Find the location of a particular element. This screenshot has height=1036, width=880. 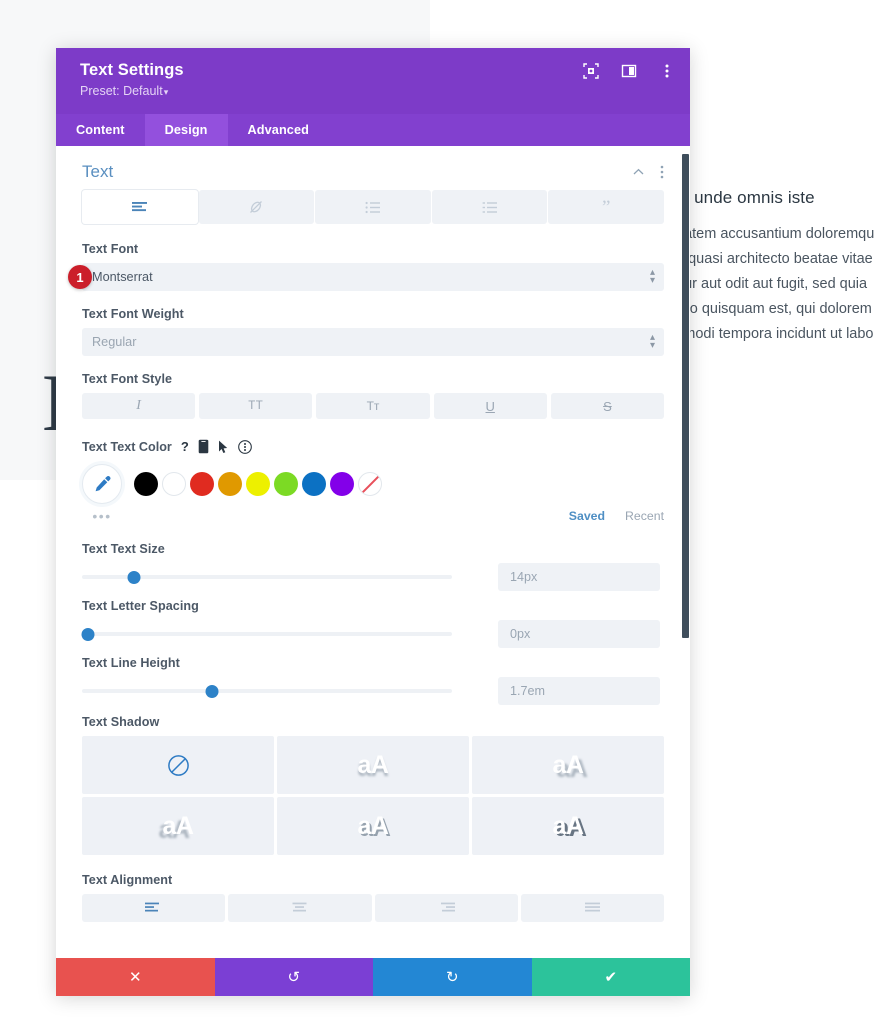

label-text-font-style: Text Font Style is located at coordinates (127, 379).